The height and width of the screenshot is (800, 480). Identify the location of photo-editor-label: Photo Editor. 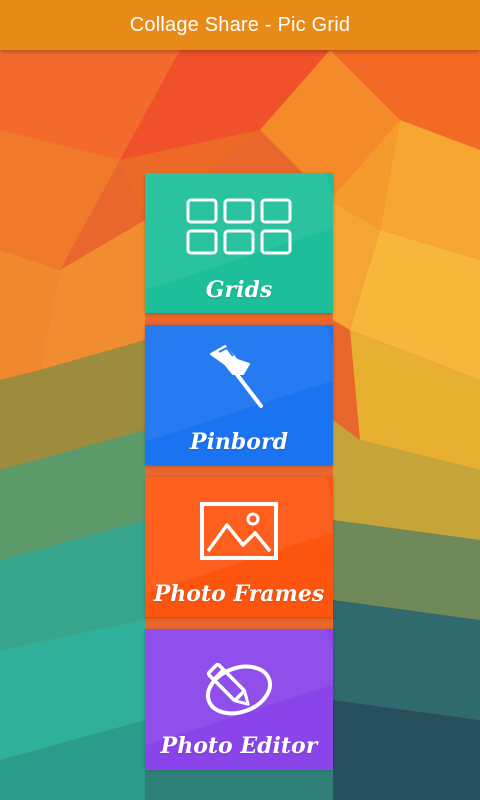
(239, 746).